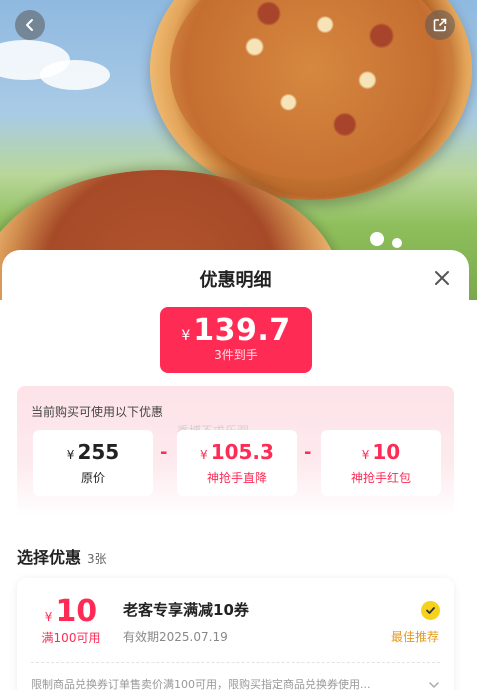 The width and height of the screenshot is (477, 690). Describe the element at coordinates (186, 610) in the screenshot. I see `coupon-name: 老客专享满减10券` at that location.